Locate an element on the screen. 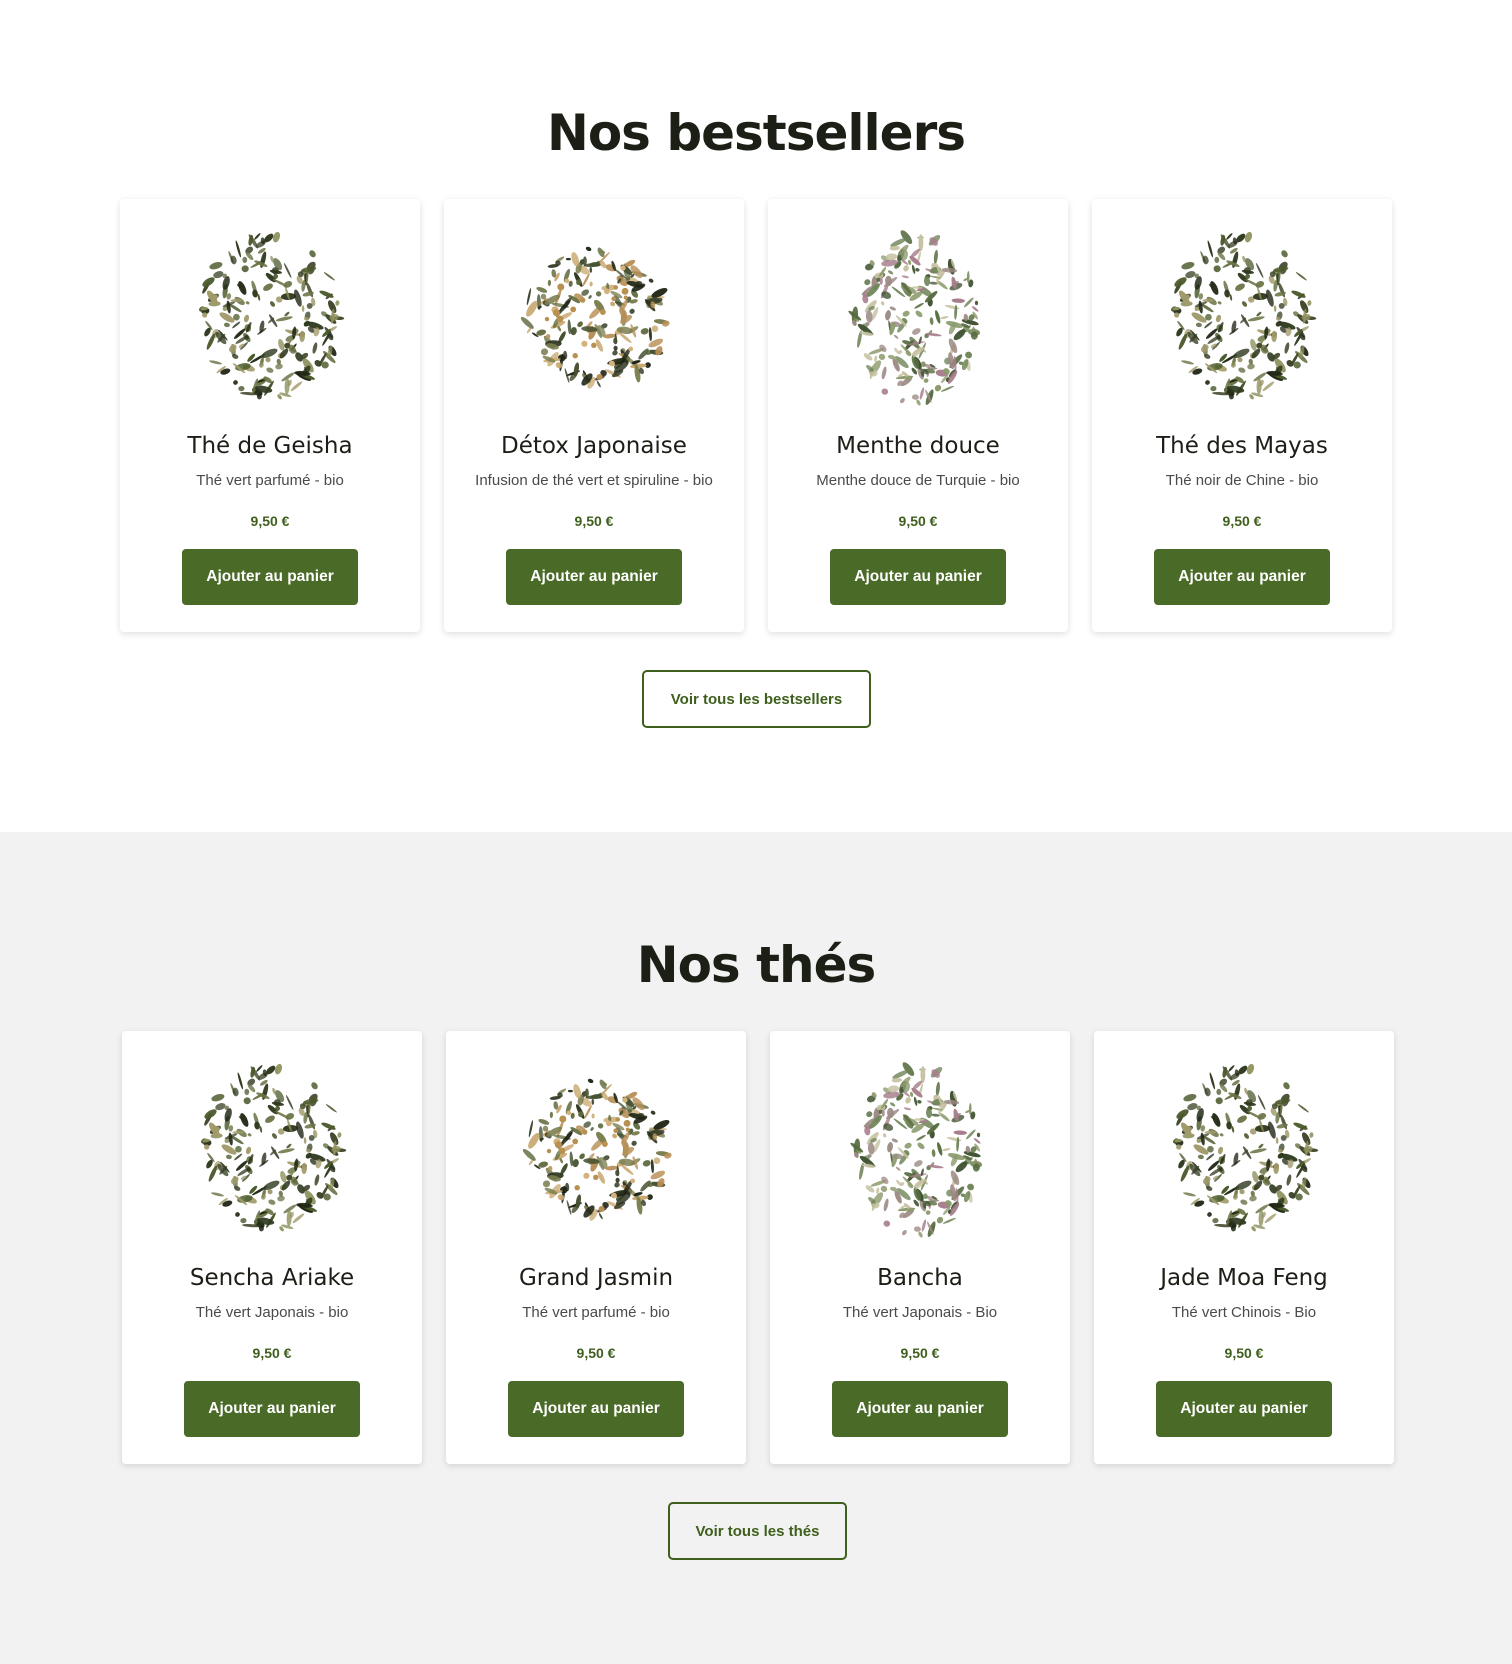  see-all-teas-button: Voir tous les thés is located at coordinates (757, 1531).